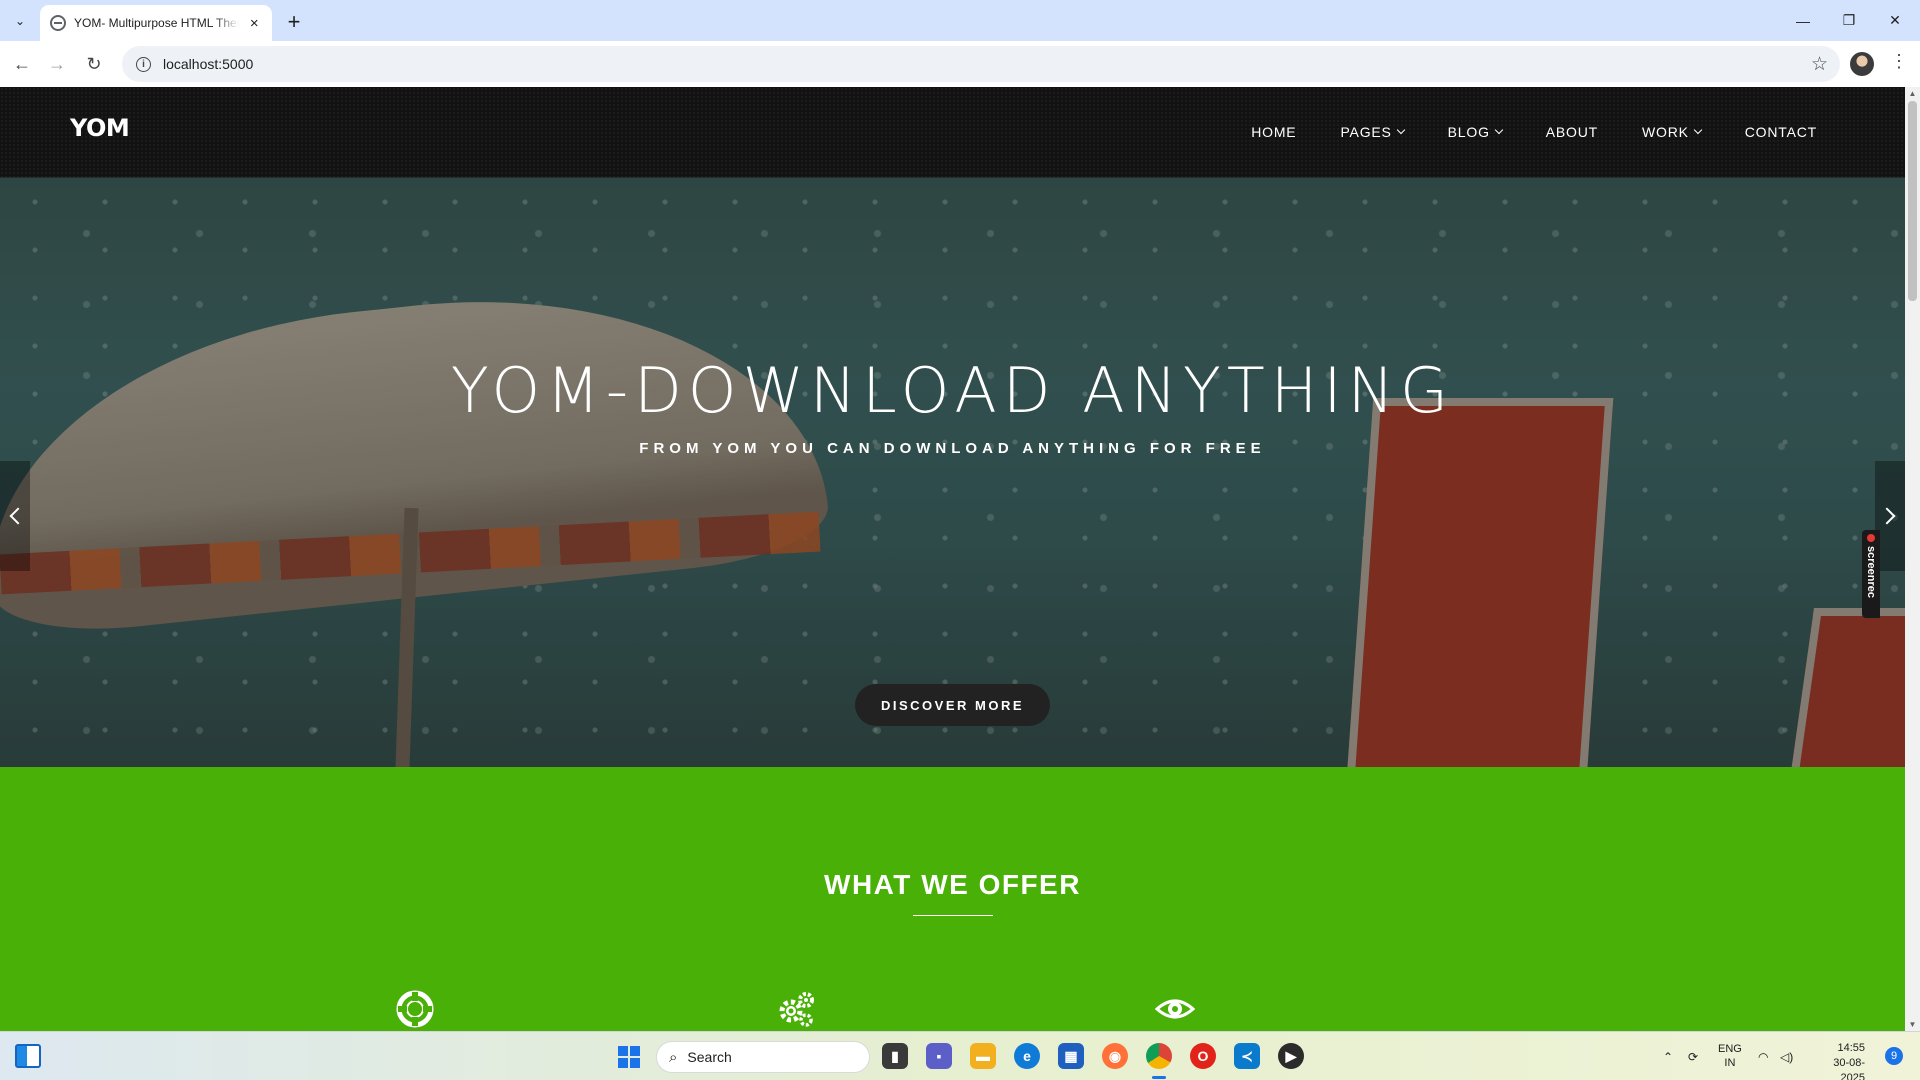  What do you see at coordinates (1763, 1056) in the screenshot?
I see `wifi-icon: ◠` at bounding box center [1763, 1056].